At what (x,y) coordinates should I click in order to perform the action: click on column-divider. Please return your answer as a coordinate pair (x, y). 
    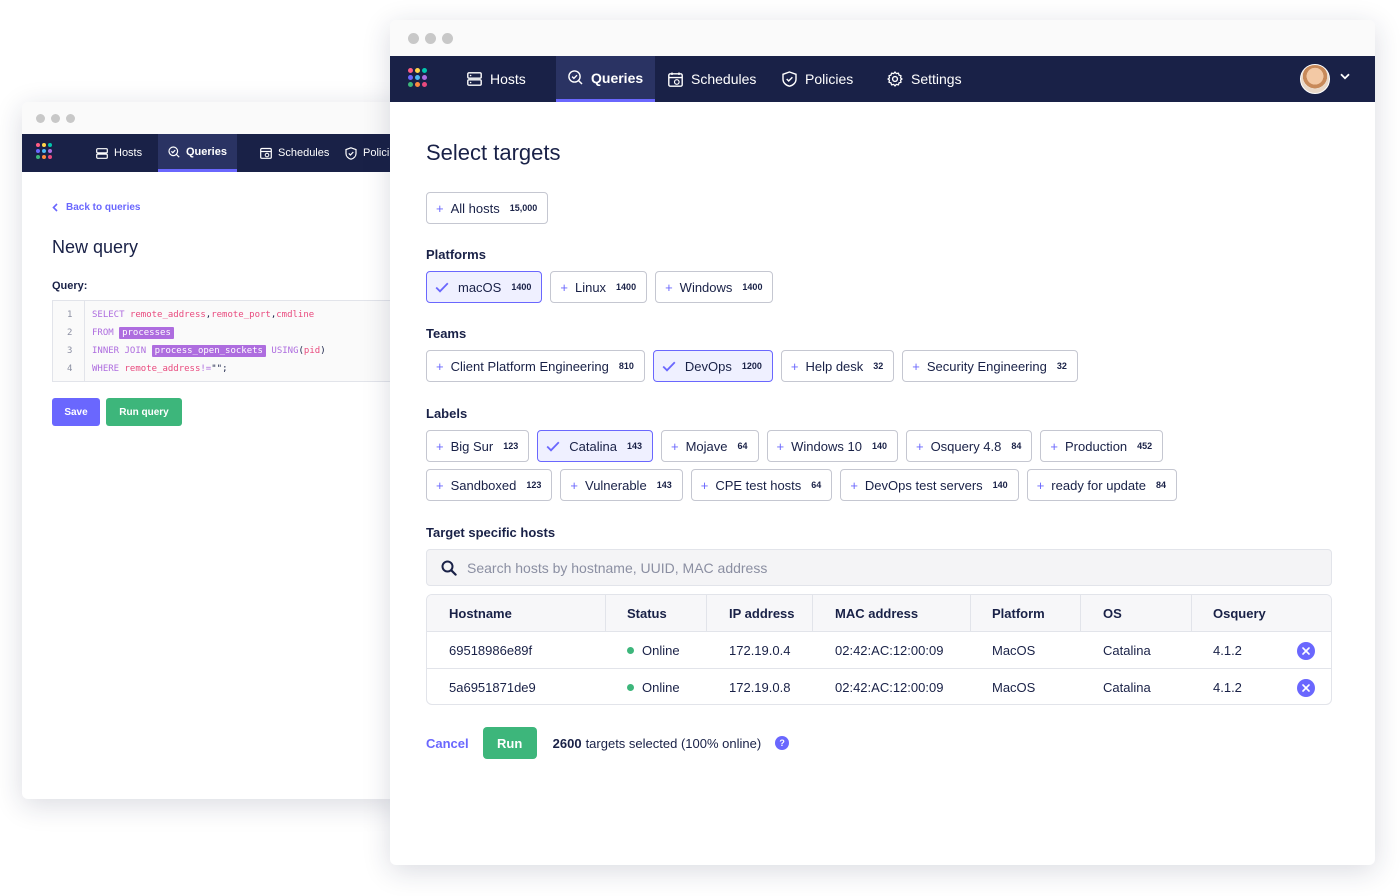
    Looking at the image, I should click on (970, 613).